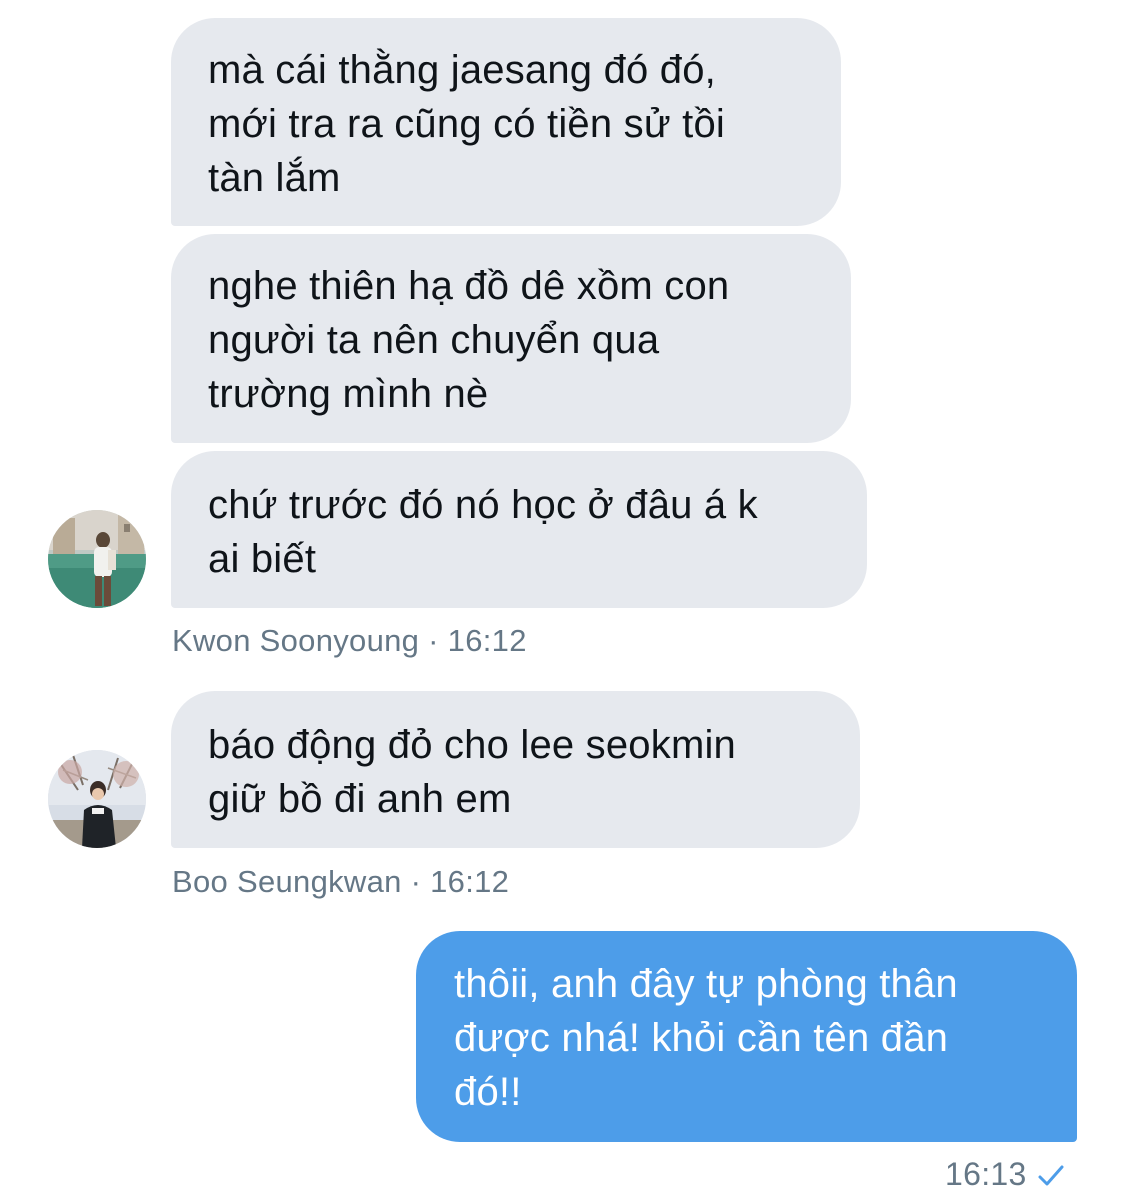  I want to click on avatar-kwon-soonyoung-icon, so click(97, 559).